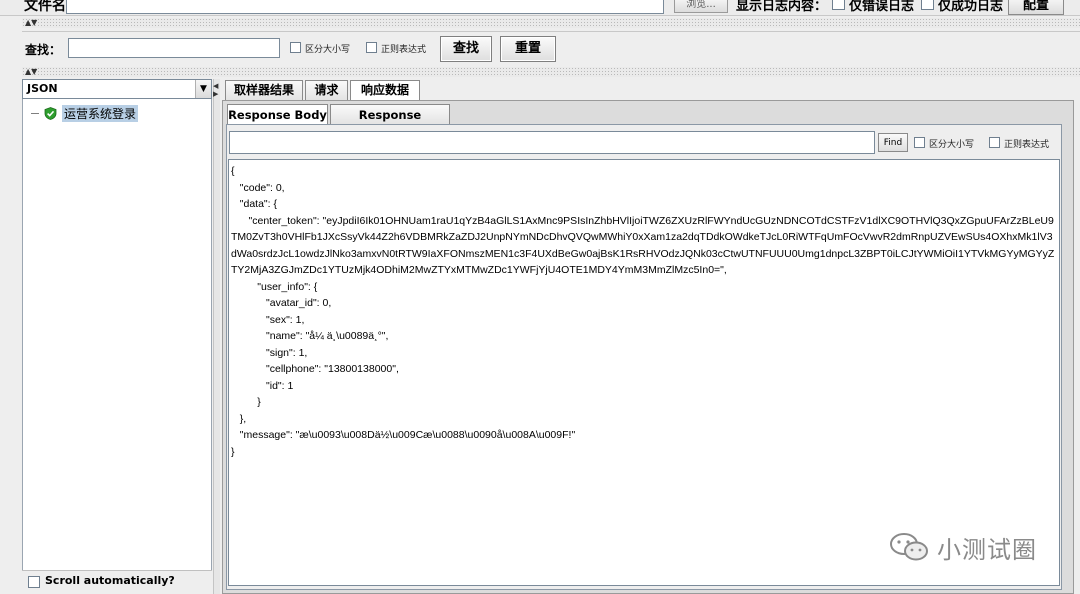 This screenshot has height=594, width=1080. I want to click on search-regex-checkbox, so click(371, 47).